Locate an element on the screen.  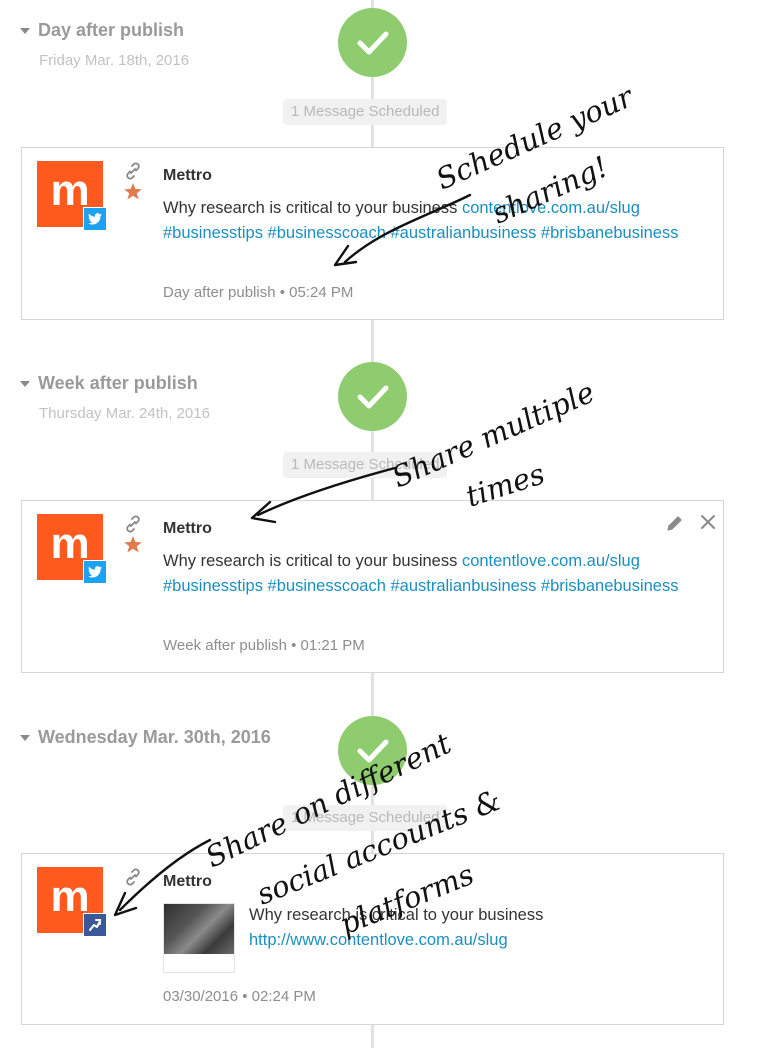
post-schedule-time: 03/30/2016 • 02:24 PM is located at coordinates (239, 996).